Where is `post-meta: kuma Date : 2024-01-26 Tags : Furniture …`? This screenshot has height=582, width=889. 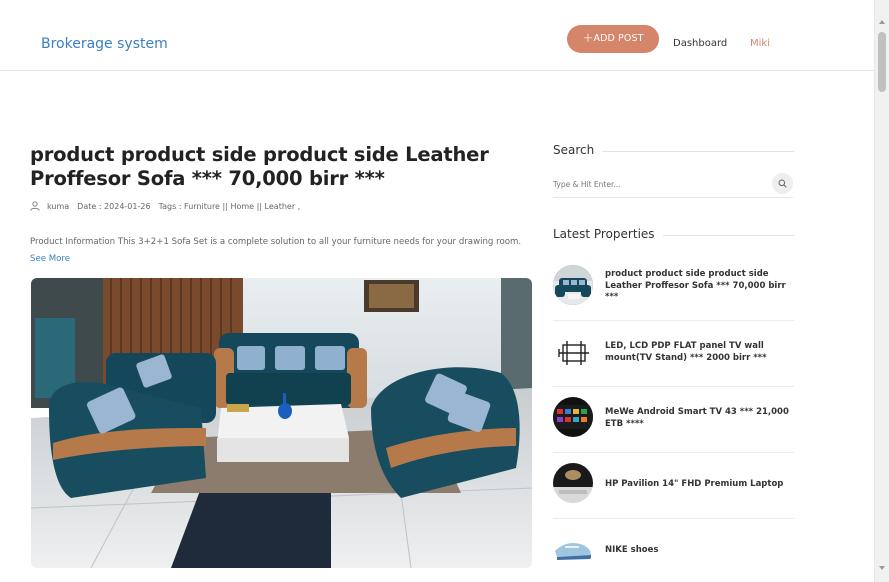
post-meta: kuma Date : 2024-01-26 Tags : Furniture … is located at coordinates (169, 206).